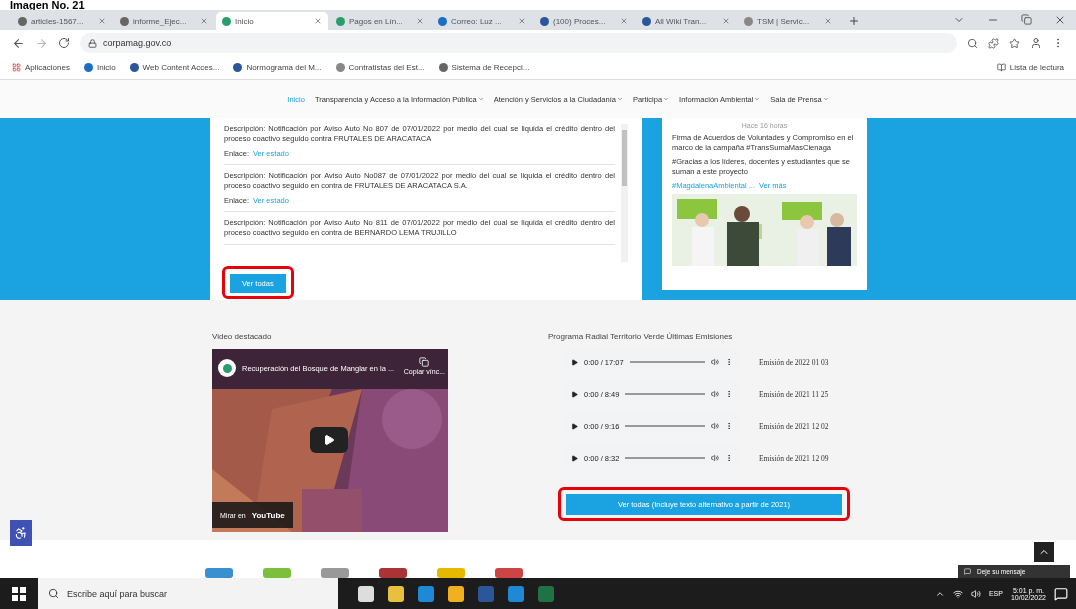 The width and height of the screenshot is (1076, 609). I want to click on taskbar-search-field: Escribe aquí para buscar, so click(188, 593).